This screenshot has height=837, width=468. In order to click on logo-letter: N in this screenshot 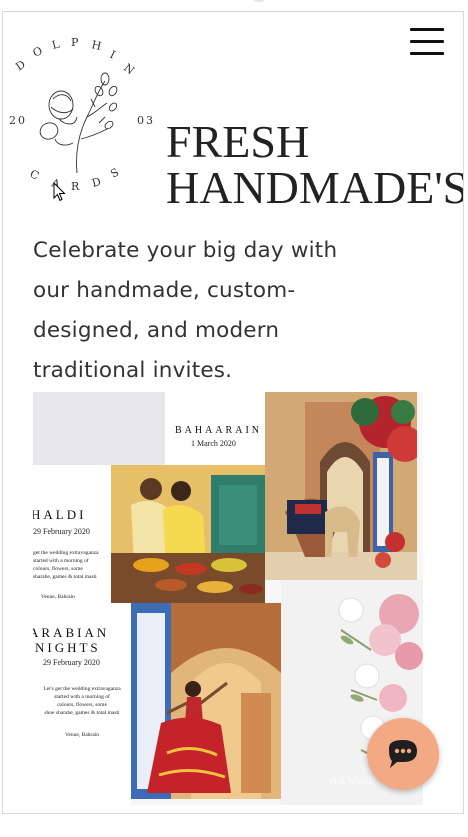, I will do `click(129, 69)`.